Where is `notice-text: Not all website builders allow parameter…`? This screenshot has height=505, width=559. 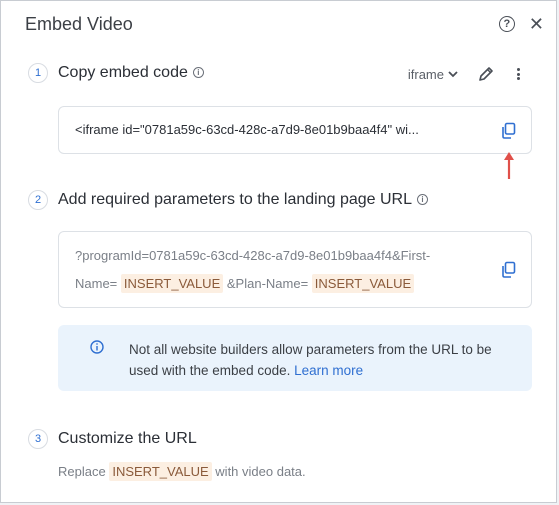 notice-text: Not all website builders allow parameter… is located at coordinates (319, 360).